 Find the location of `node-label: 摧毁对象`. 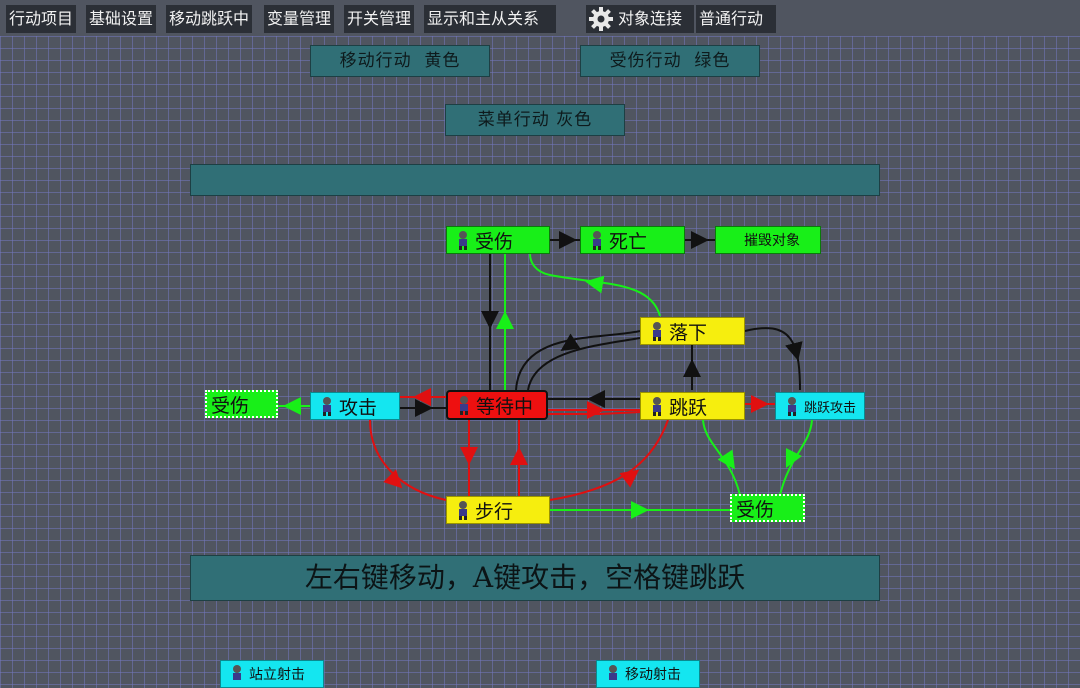

node-label: 摧毁对象 is located at coordinates (772, 241).